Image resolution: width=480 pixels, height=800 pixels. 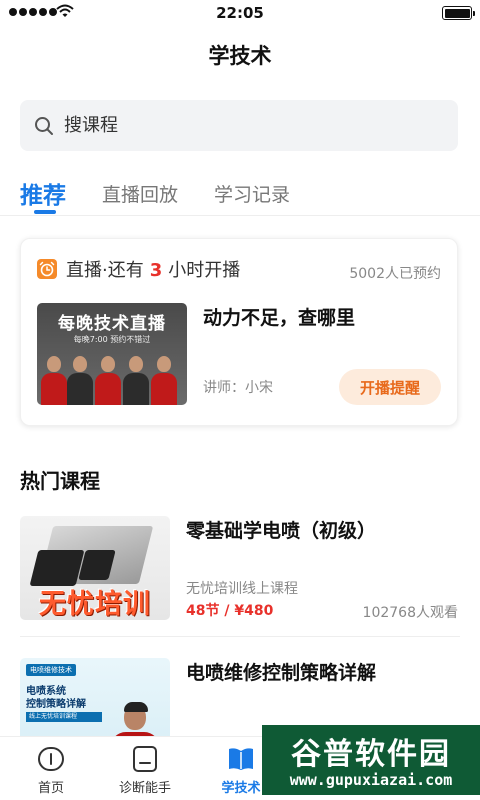 What do you see at coordinates (371, 754) in the screenshot?
I see `watermark-text: 谷普软件园` at bounding box center [371, 754].